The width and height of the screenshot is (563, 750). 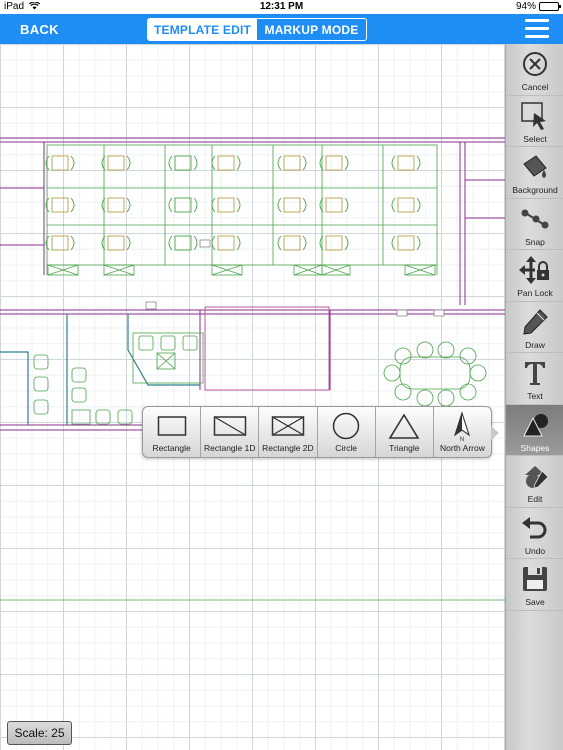 What do you see at coordinates (202, 29) in the screenshot?
I see `segment-template-edit: TEMPLATE EDIT` at bounding box center [202, 29].